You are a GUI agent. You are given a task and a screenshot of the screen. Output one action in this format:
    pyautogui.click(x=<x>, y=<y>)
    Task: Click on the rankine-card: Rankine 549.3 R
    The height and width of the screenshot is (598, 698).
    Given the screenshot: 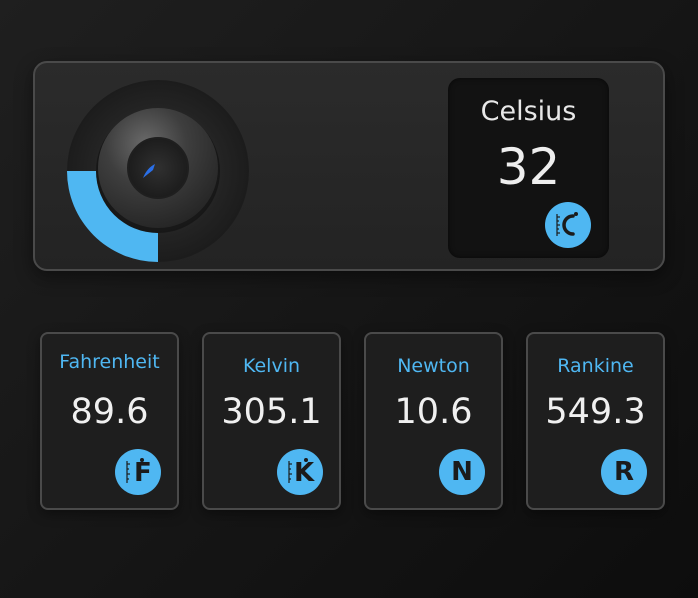 What is the action you would take?
    pyautogui.click(x=595, y=421)
    